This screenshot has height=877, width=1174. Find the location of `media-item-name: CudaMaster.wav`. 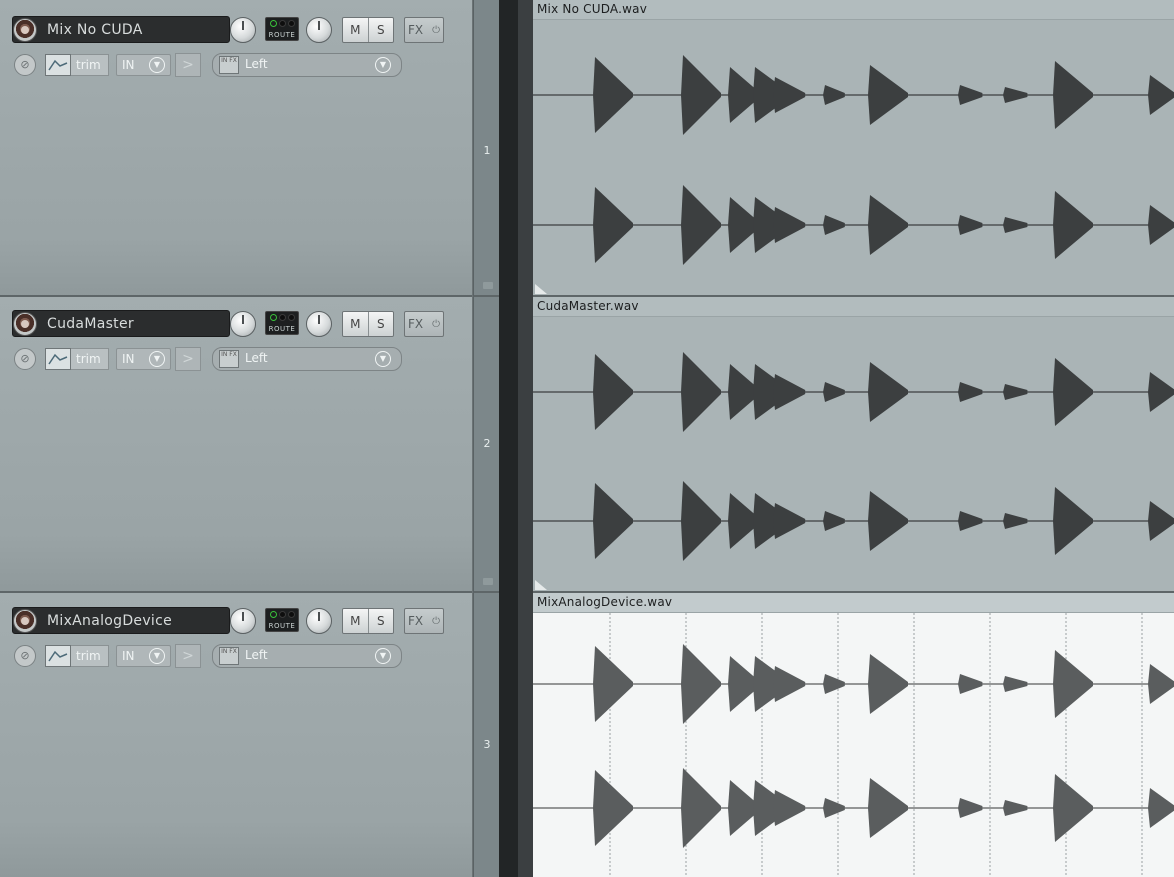

media-item-name: CudaMaster.wav is located at coordinates (588, 306).